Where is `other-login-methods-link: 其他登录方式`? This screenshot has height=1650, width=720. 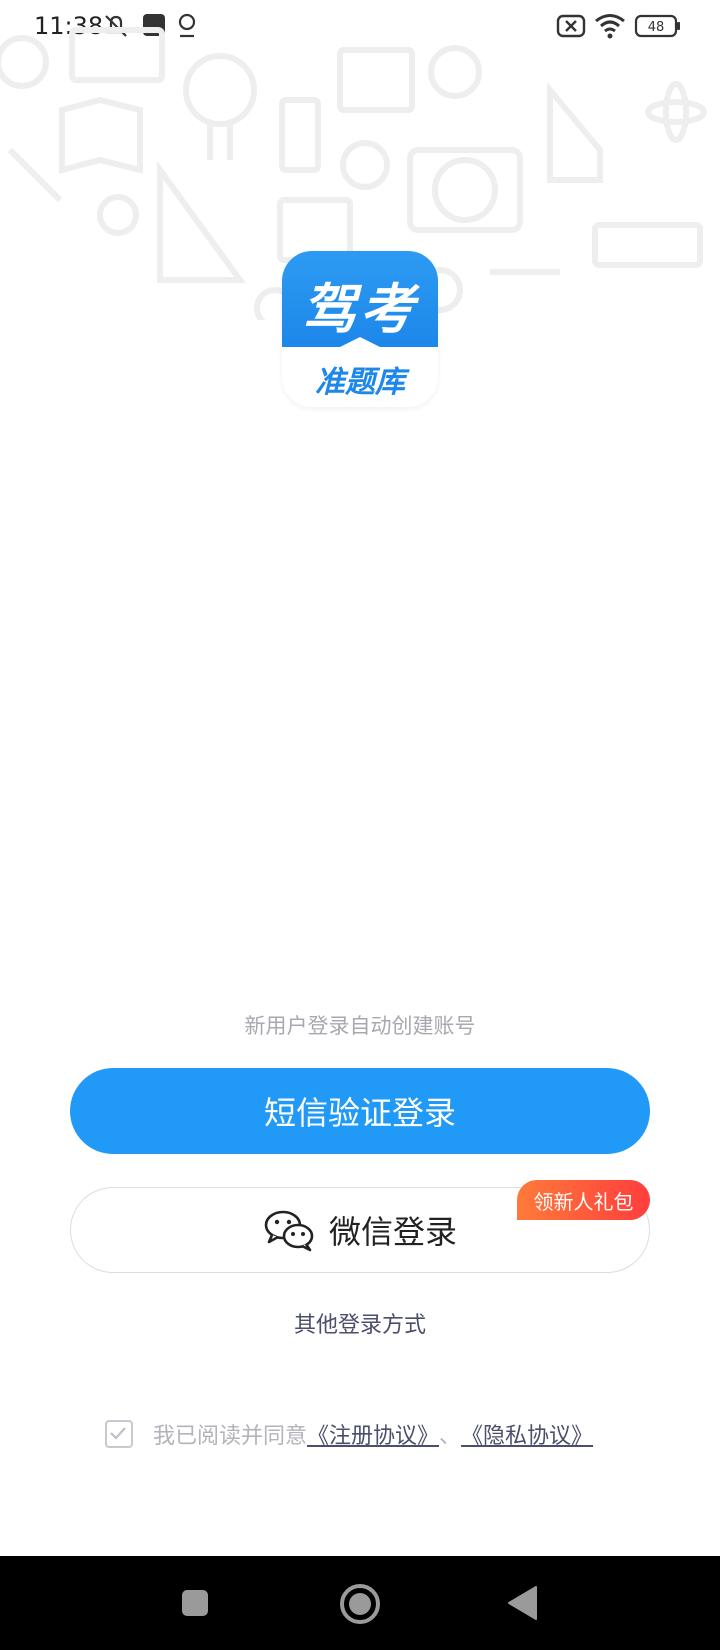 other-login-methods-link: 其他登录方式 is located at coordinates (360, 1323).